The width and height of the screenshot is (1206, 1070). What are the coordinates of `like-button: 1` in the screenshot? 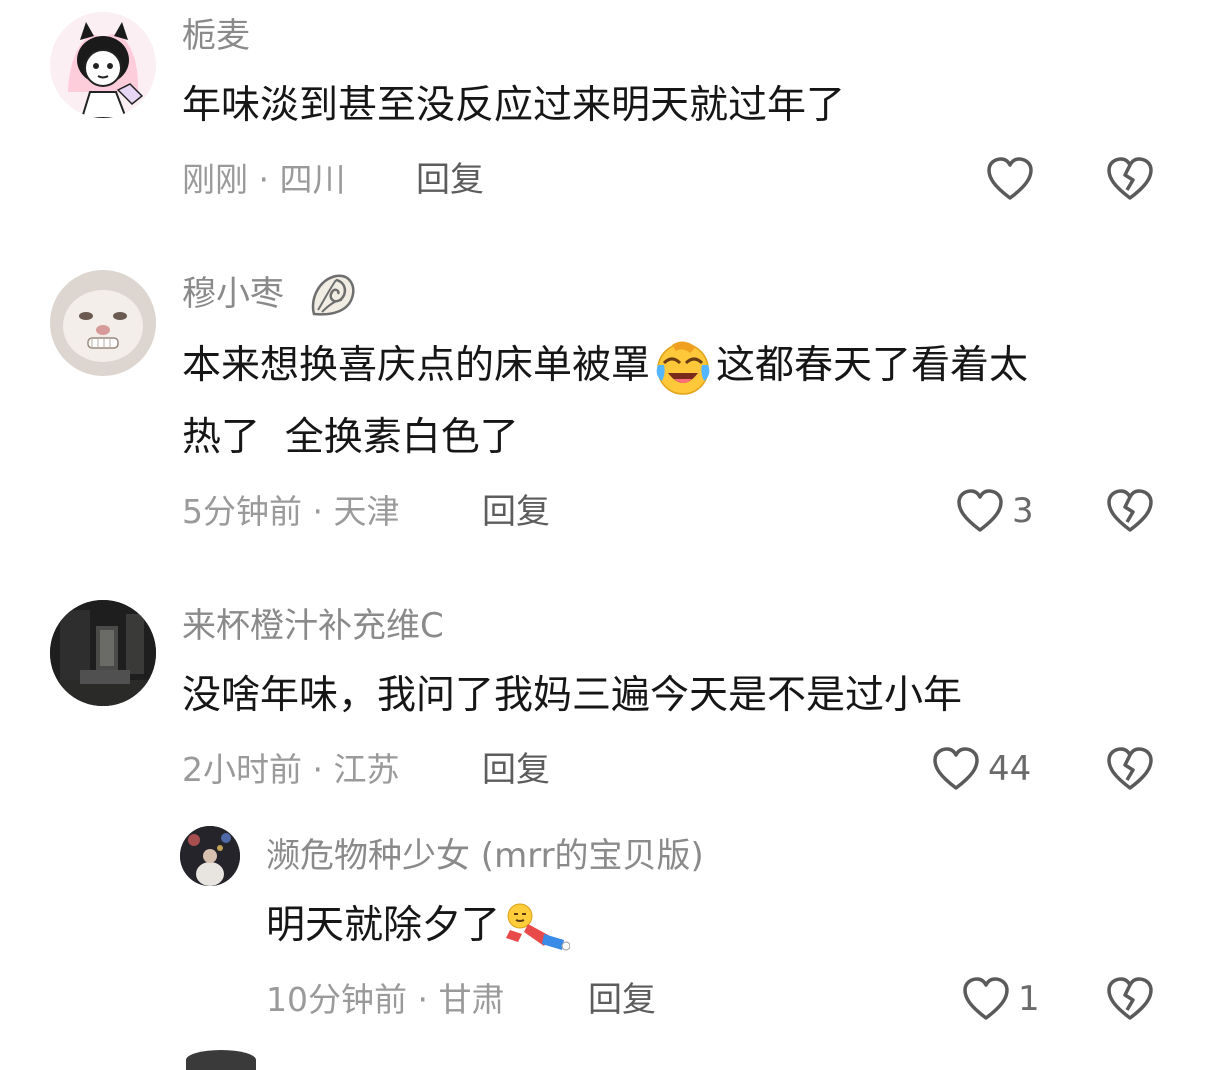 It's located at (1001, 999).